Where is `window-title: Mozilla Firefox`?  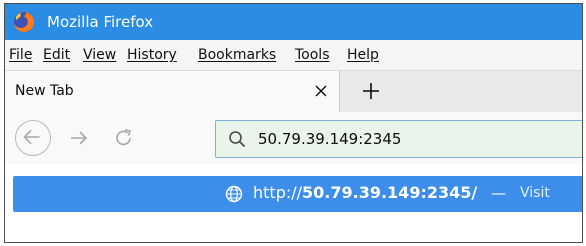
window-title: Mozilla Firefox is located at coordinates (100, 22).